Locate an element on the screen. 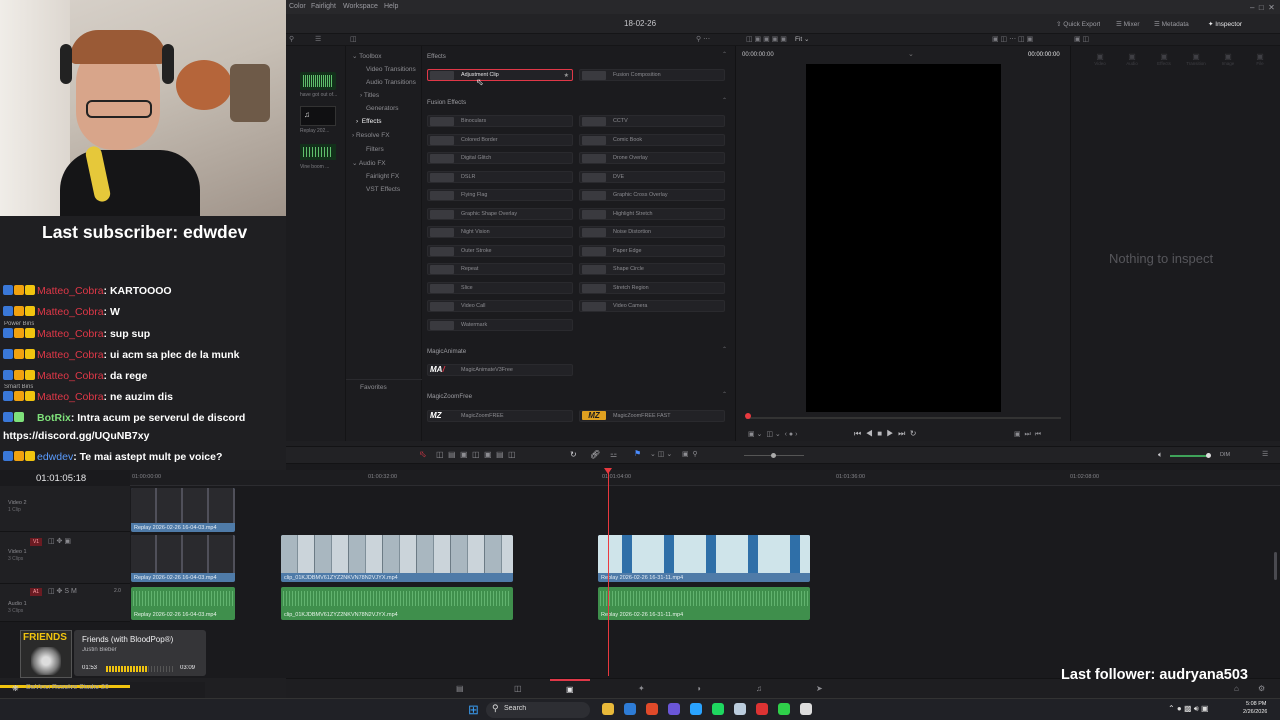  search-icon: ⚲ is located at coordinates (291, 39).